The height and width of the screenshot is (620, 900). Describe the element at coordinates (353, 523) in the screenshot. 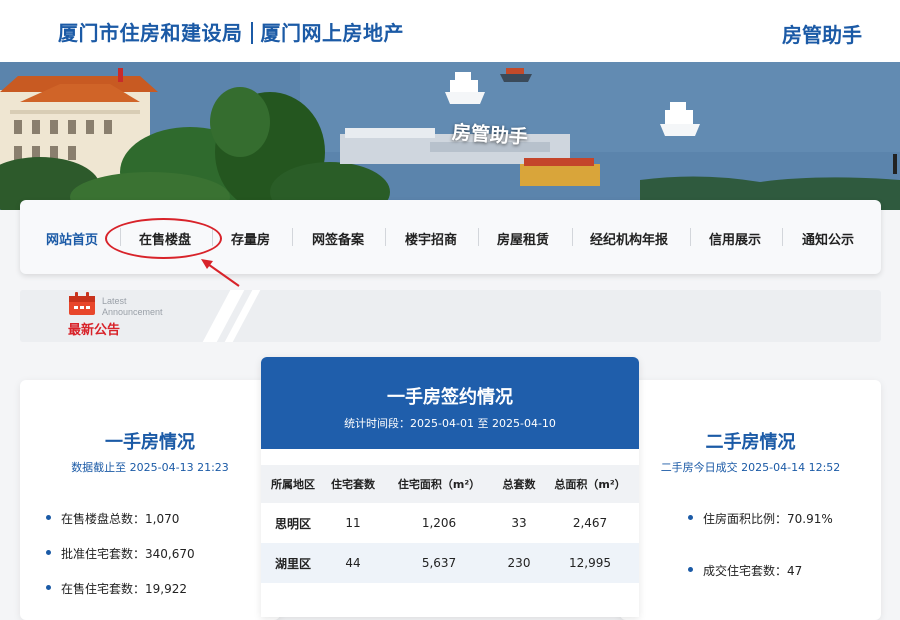

I see `cell-res-units: 11` at that location.